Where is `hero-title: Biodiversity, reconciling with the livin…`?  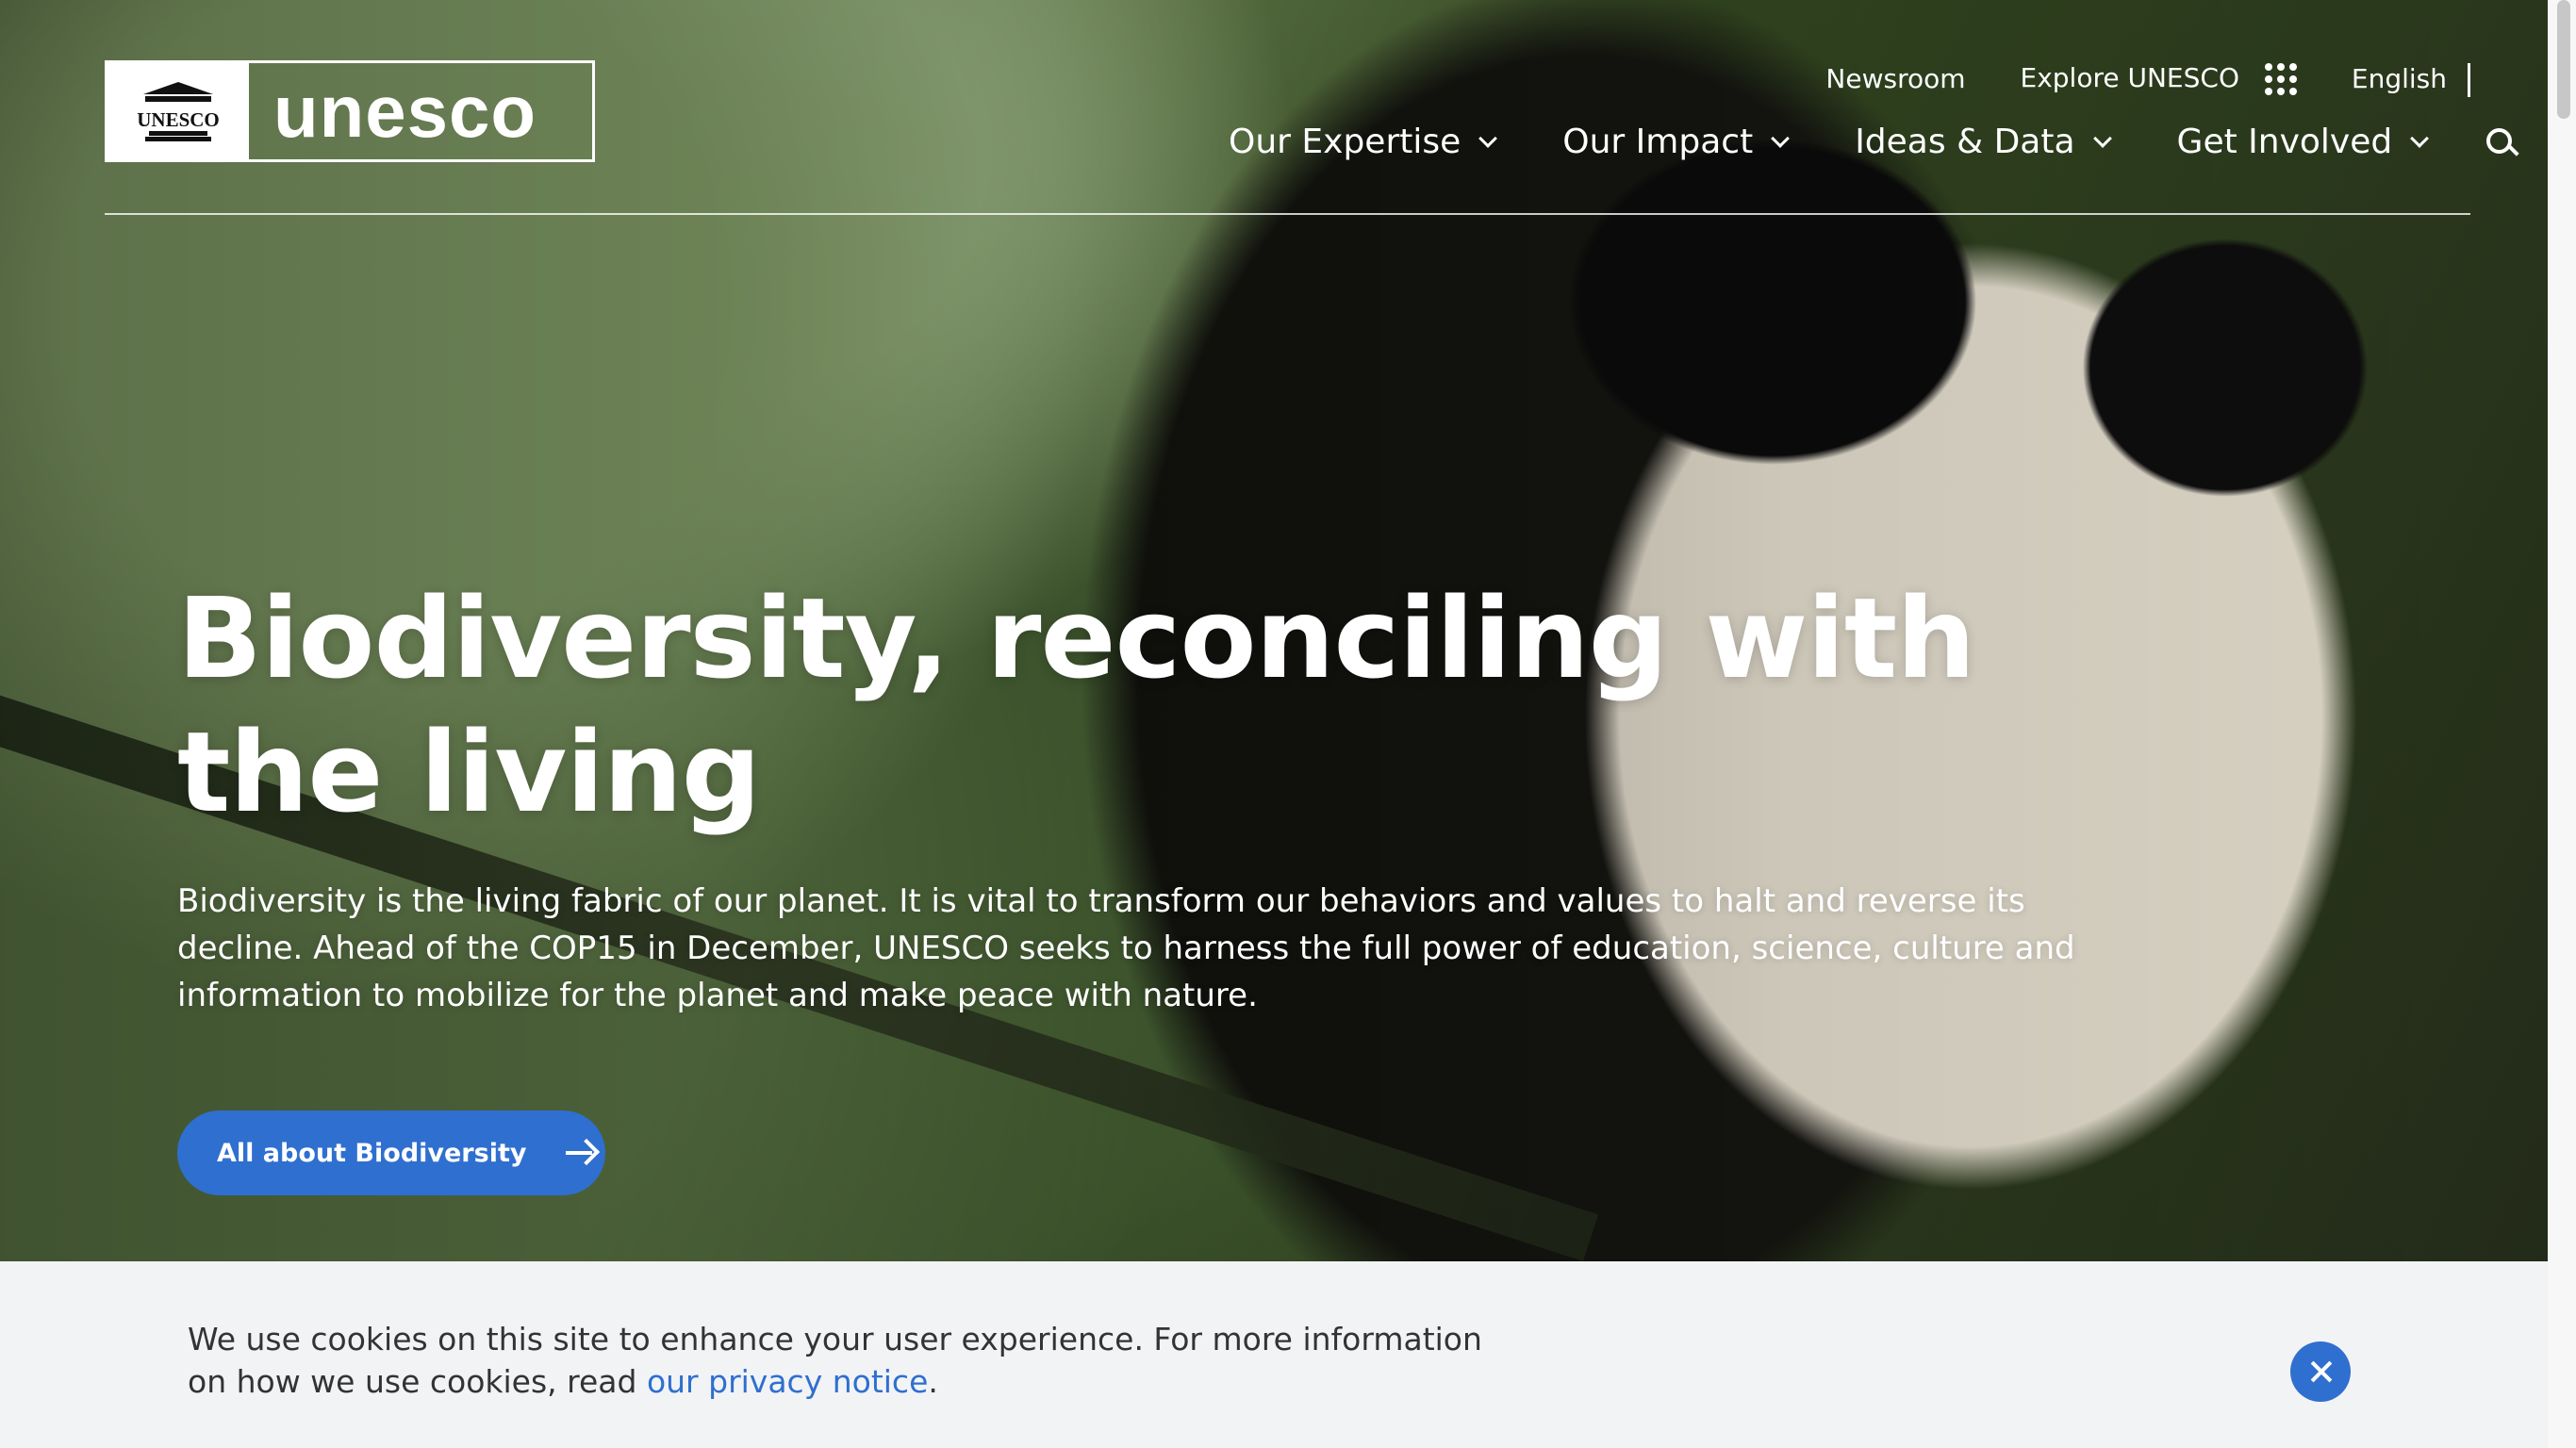
hero-title: Biodiversity, reconciling with the livin… is located at coordinates (1076, 705).